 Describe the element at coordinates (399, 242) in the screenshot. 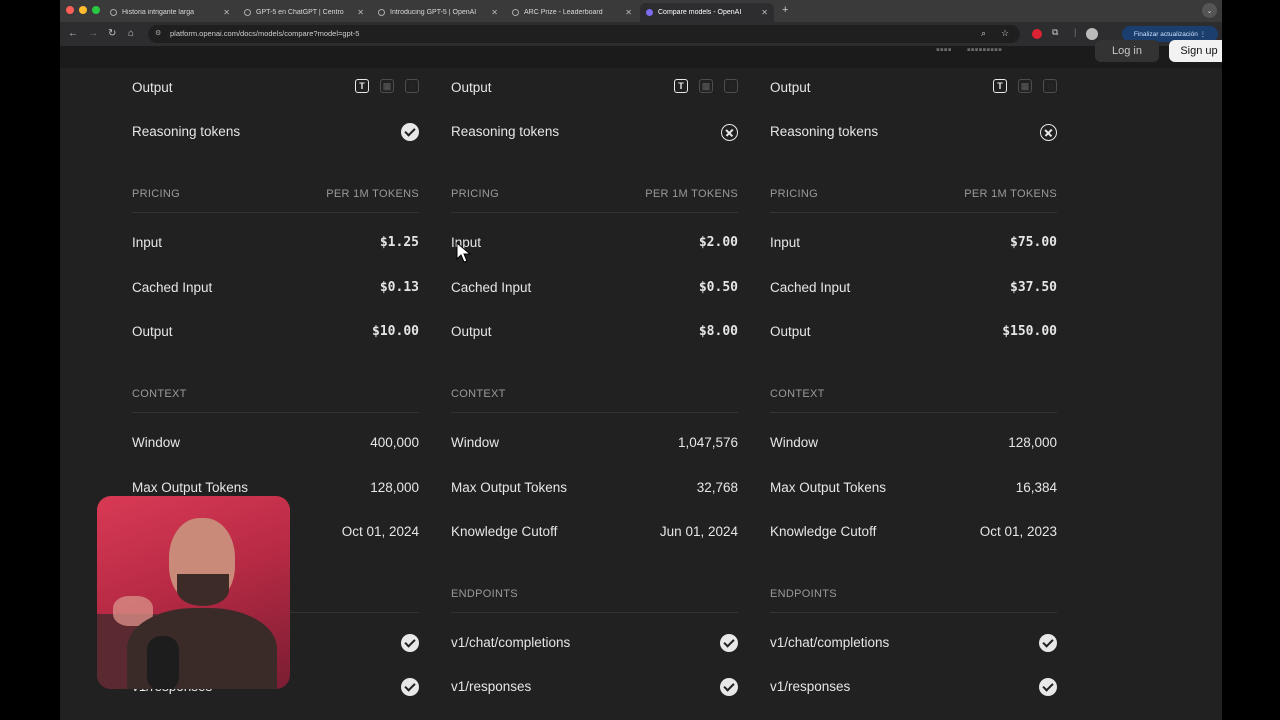

I see `input-price-value: $1.25` at that location.